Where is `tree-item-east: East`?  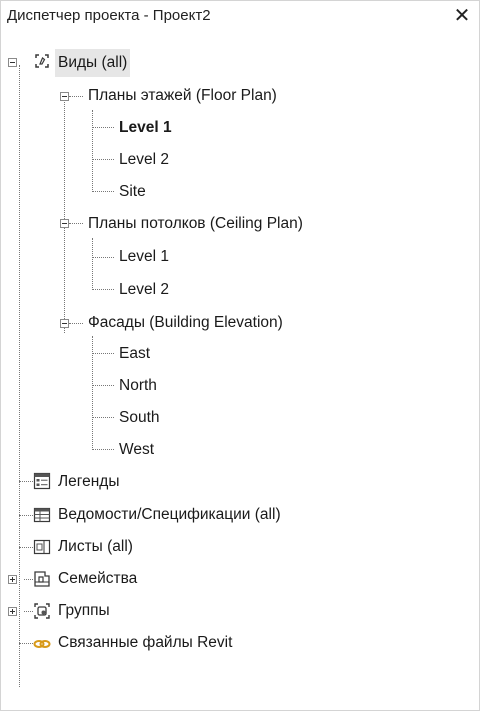 tree-item-east: East is located at coordinates (134, 354).